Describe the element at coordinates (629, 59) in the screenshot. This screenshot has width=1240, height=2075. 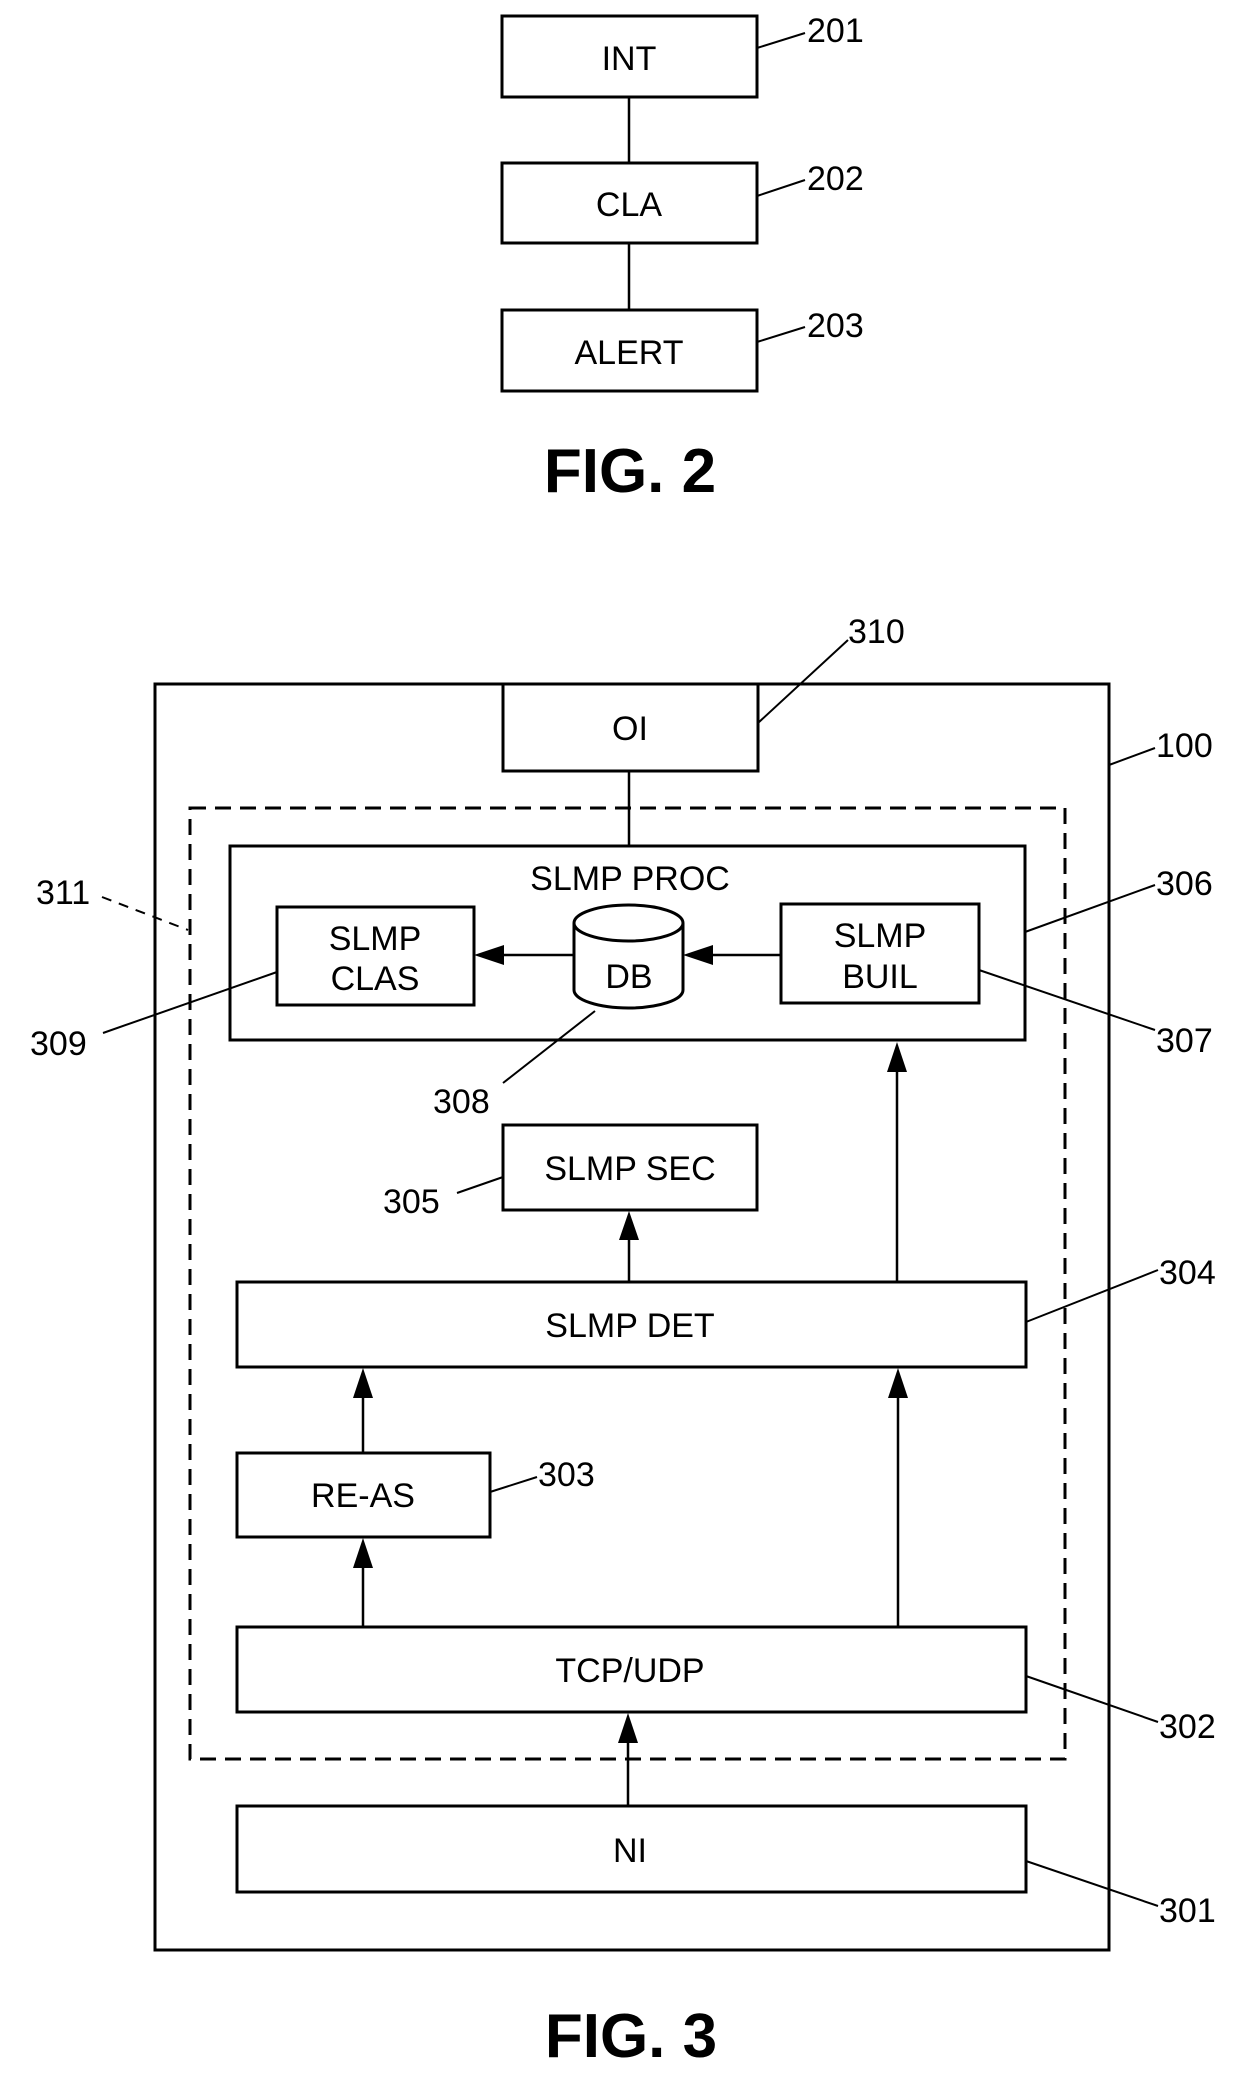
I see `int-label: INT` at that location.